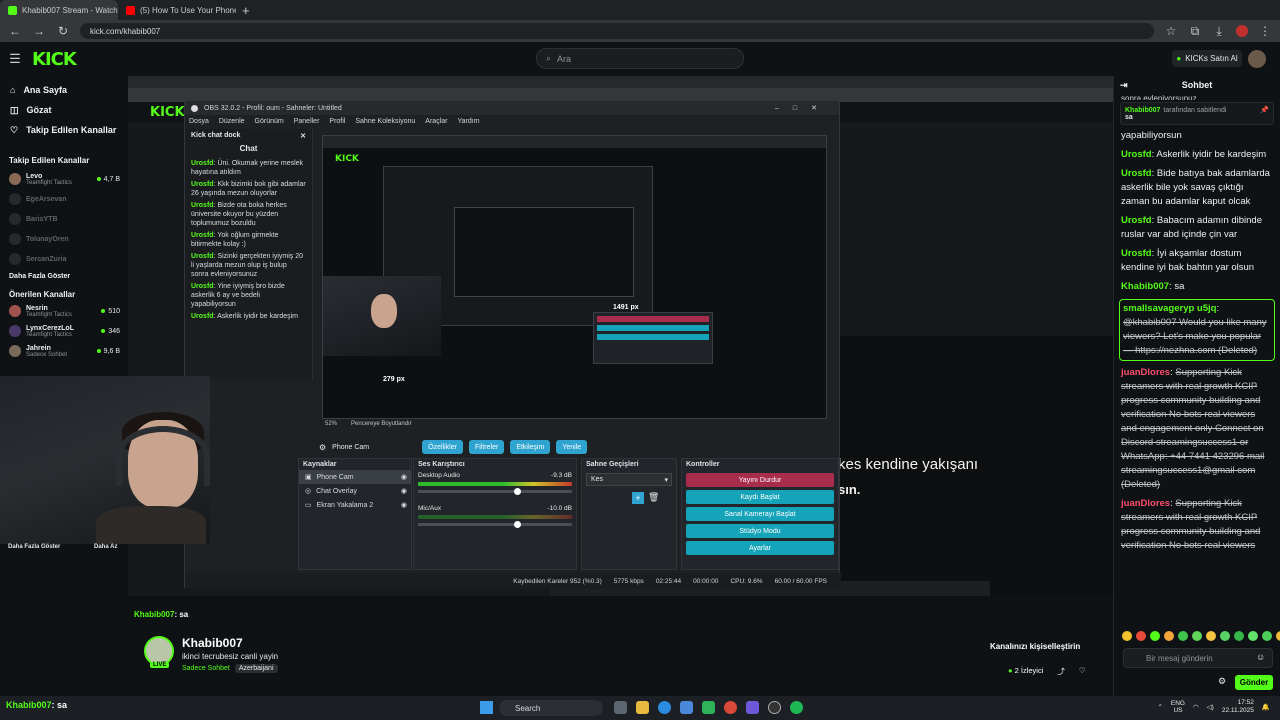 The height and width of the screenshot is (720, 1280). What do you see at coordinates (59, 10) in the screenshot?
I see `browser-tab-kick: Khabib007 Stream - Watch Live ✕` at bounding box center [59, 10].